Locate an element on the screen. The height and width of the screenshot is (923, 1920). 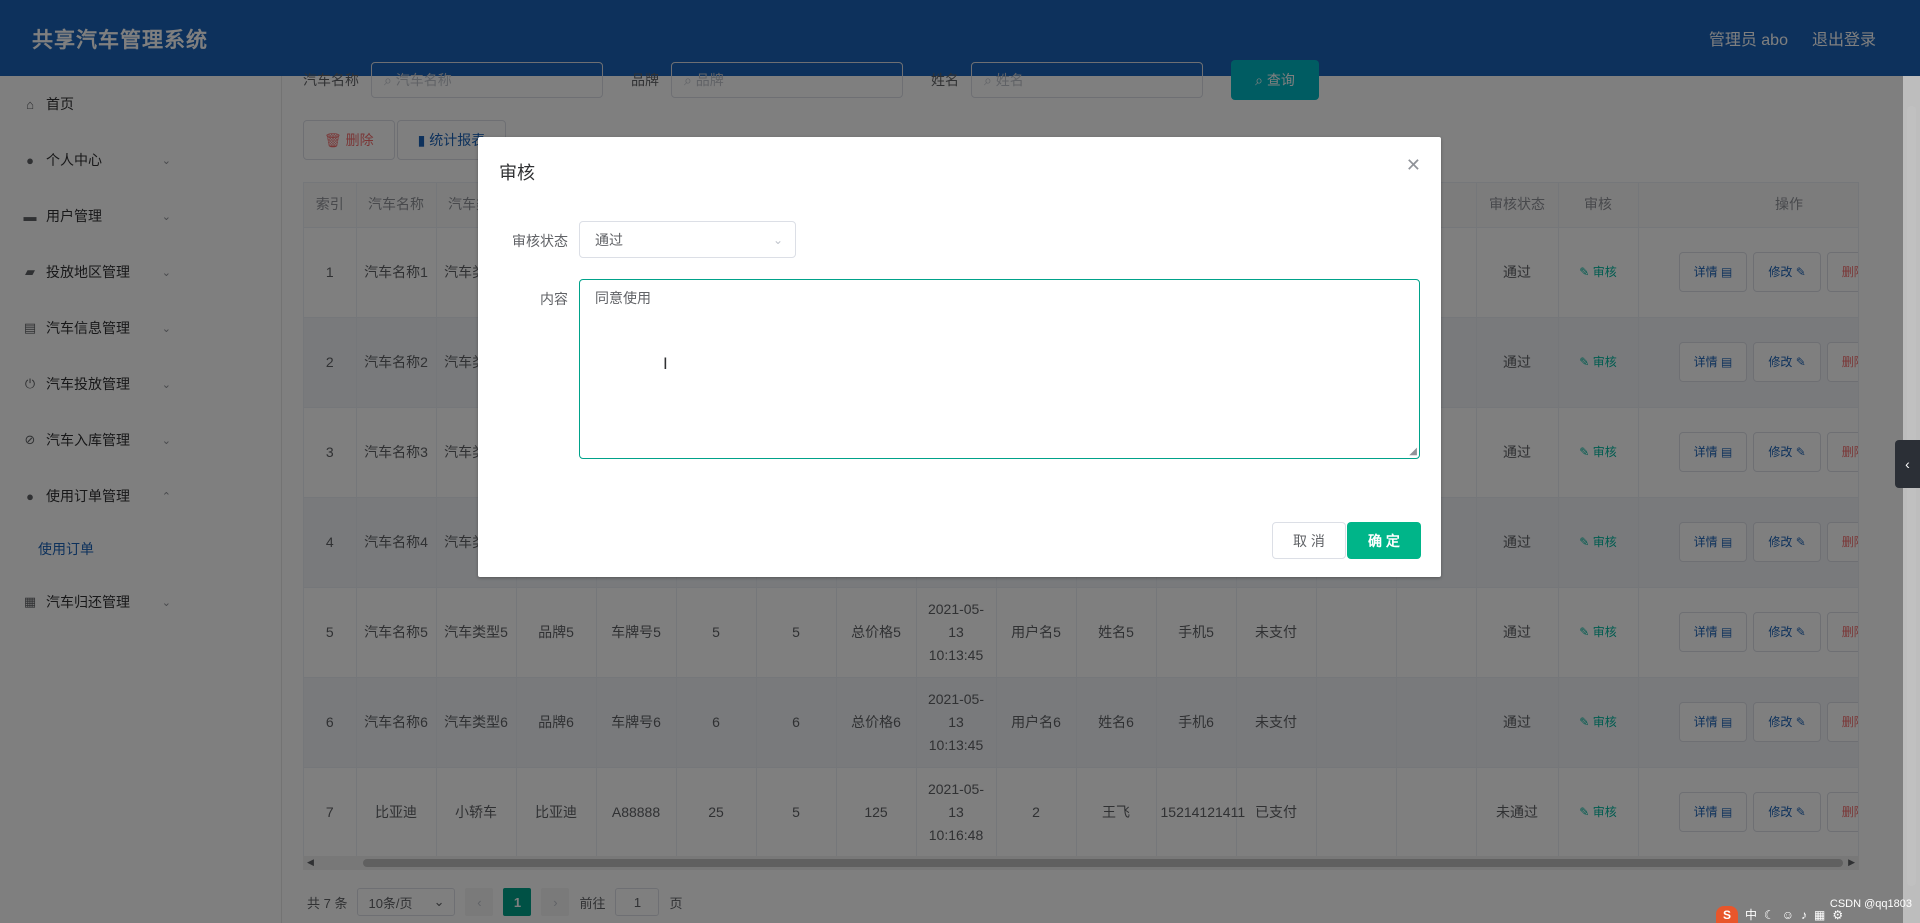
settings-icon: ⚙ is located at coordinates (1837, 915).